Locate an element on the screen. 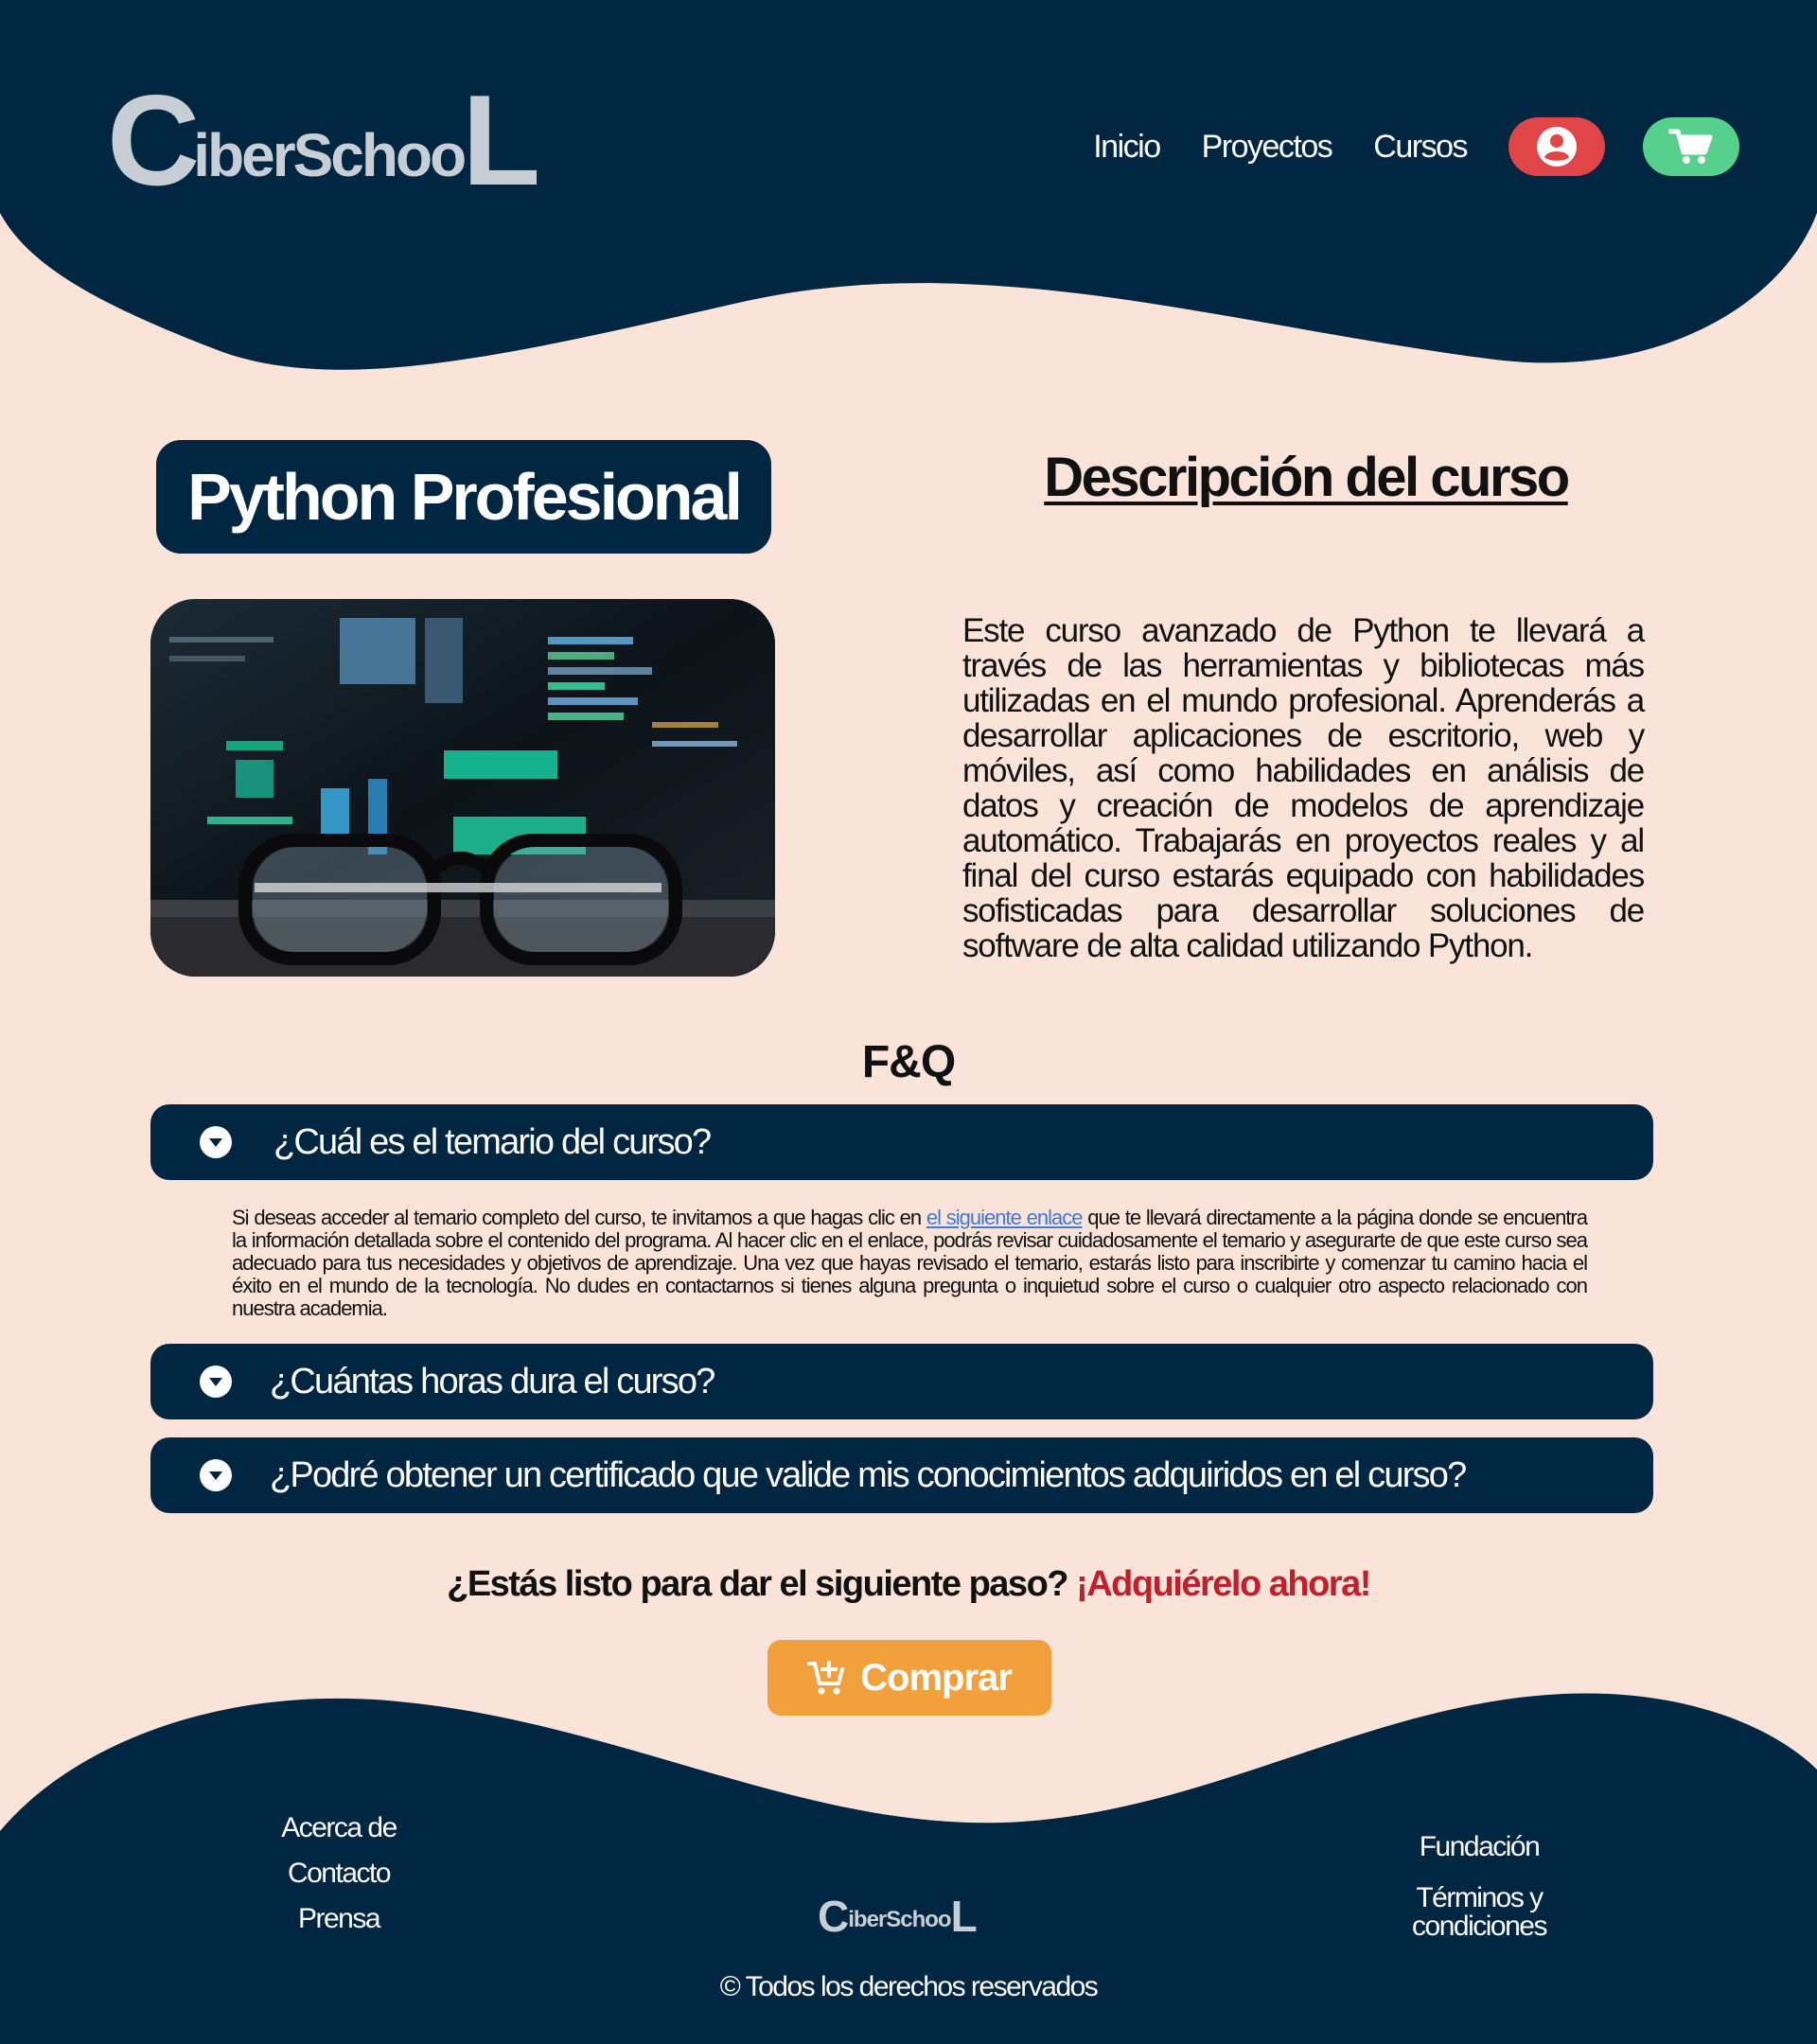  main-nav: Inicio Proyectos Cursos is located at coordinates (1416, 146).